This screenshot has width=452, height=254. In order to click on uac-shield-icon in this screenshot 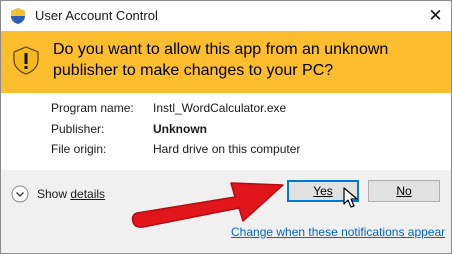, I will do `click(18, 16)`.